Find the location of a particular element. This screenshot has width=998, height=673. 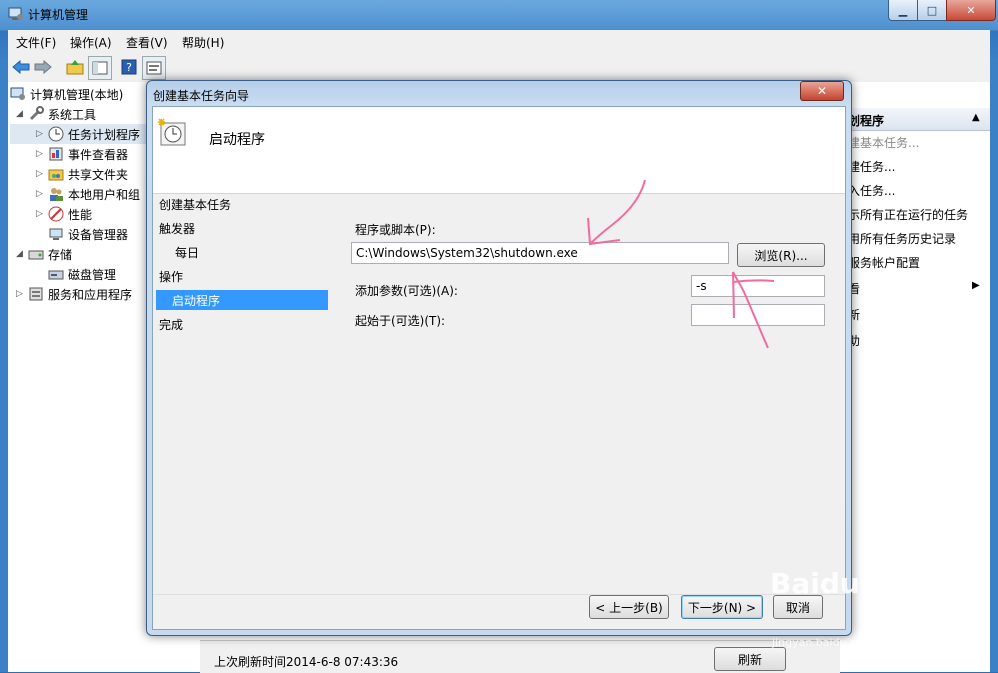

tree-item-root: 计算机管理(本地) is located at coordinates (80, 94).